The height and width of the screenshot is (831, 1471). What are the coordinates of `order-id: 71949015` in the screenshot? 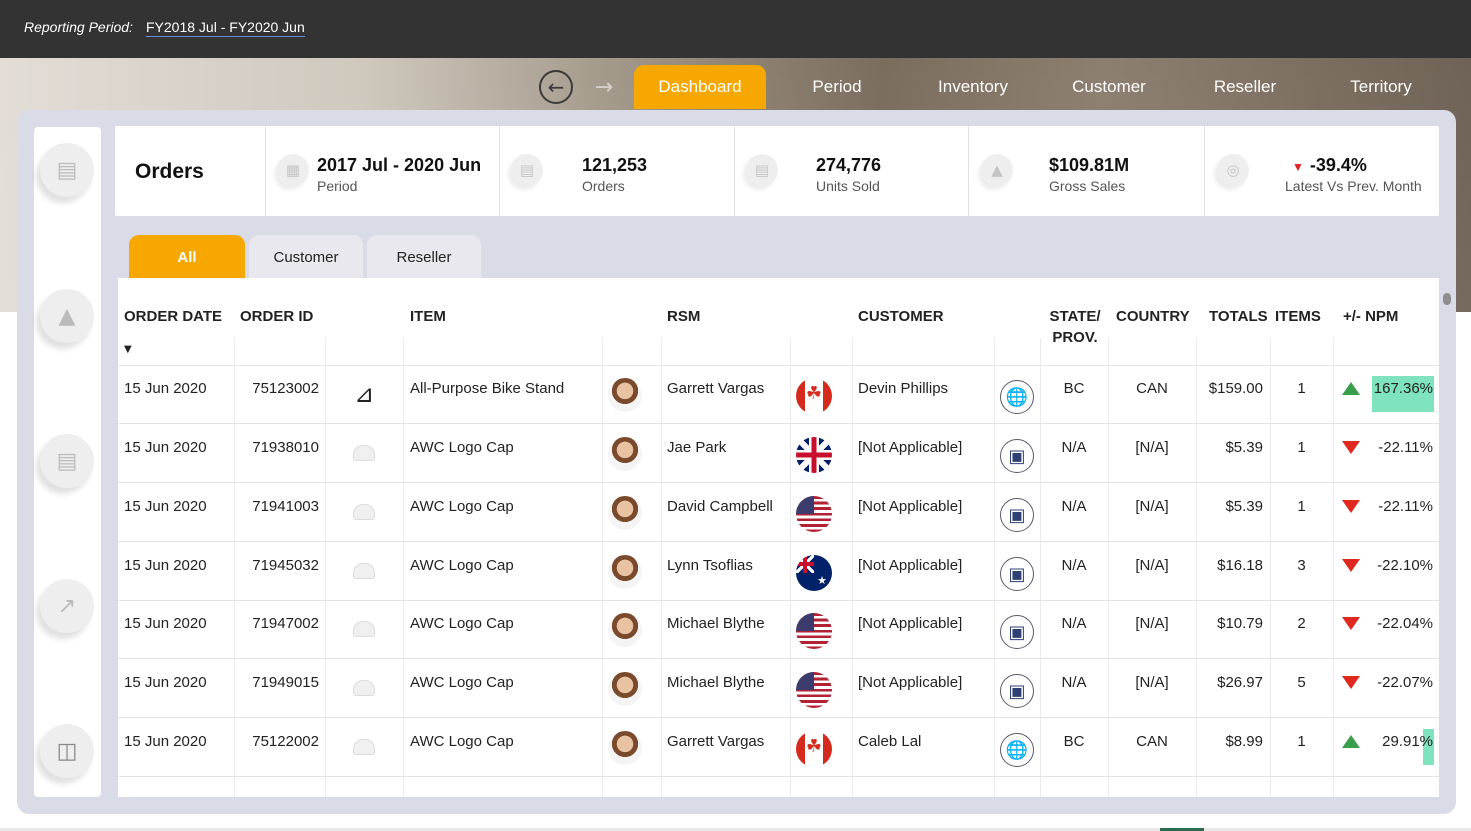 It's located at (276, 682).